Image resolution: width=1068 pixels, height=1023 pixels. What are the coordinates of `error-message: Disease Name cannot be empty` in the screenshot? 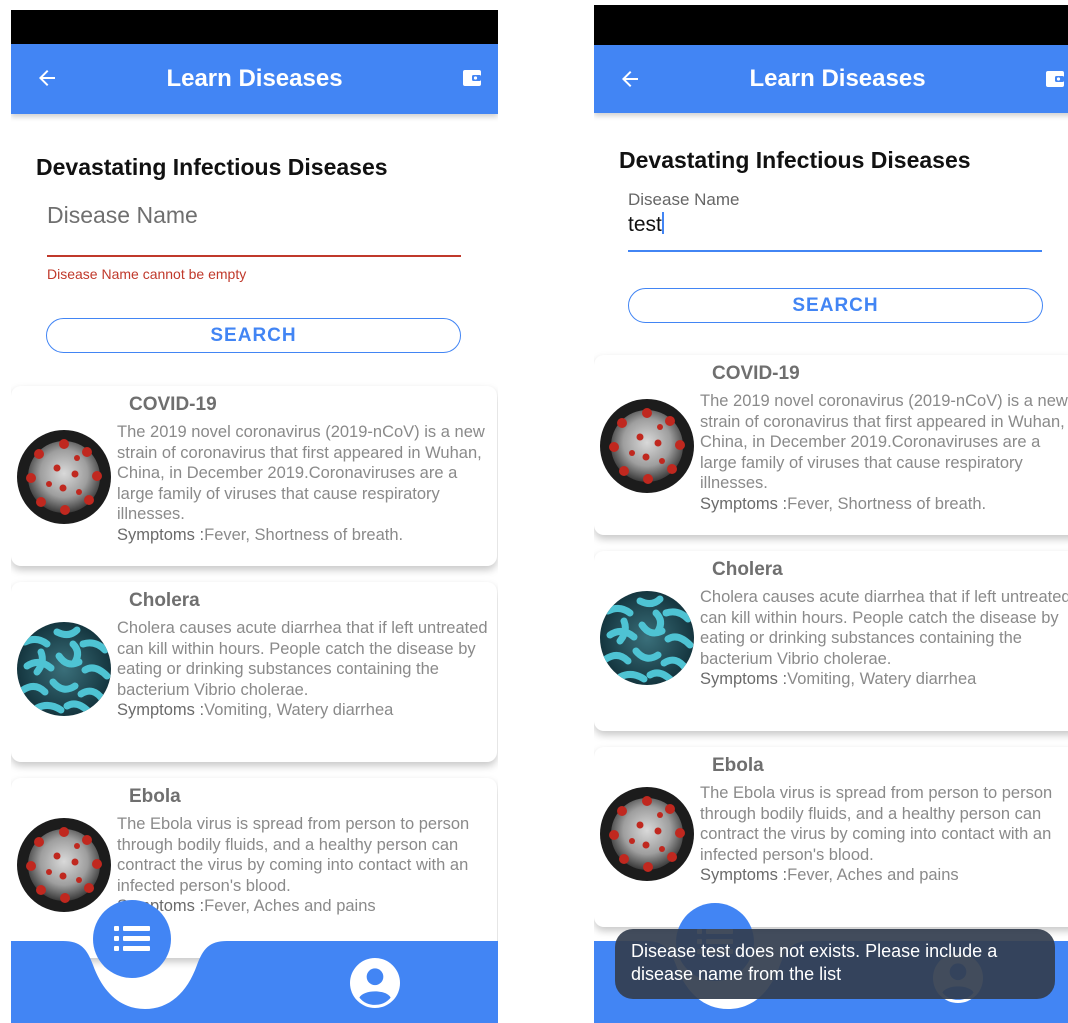 It's located at (147, 274).